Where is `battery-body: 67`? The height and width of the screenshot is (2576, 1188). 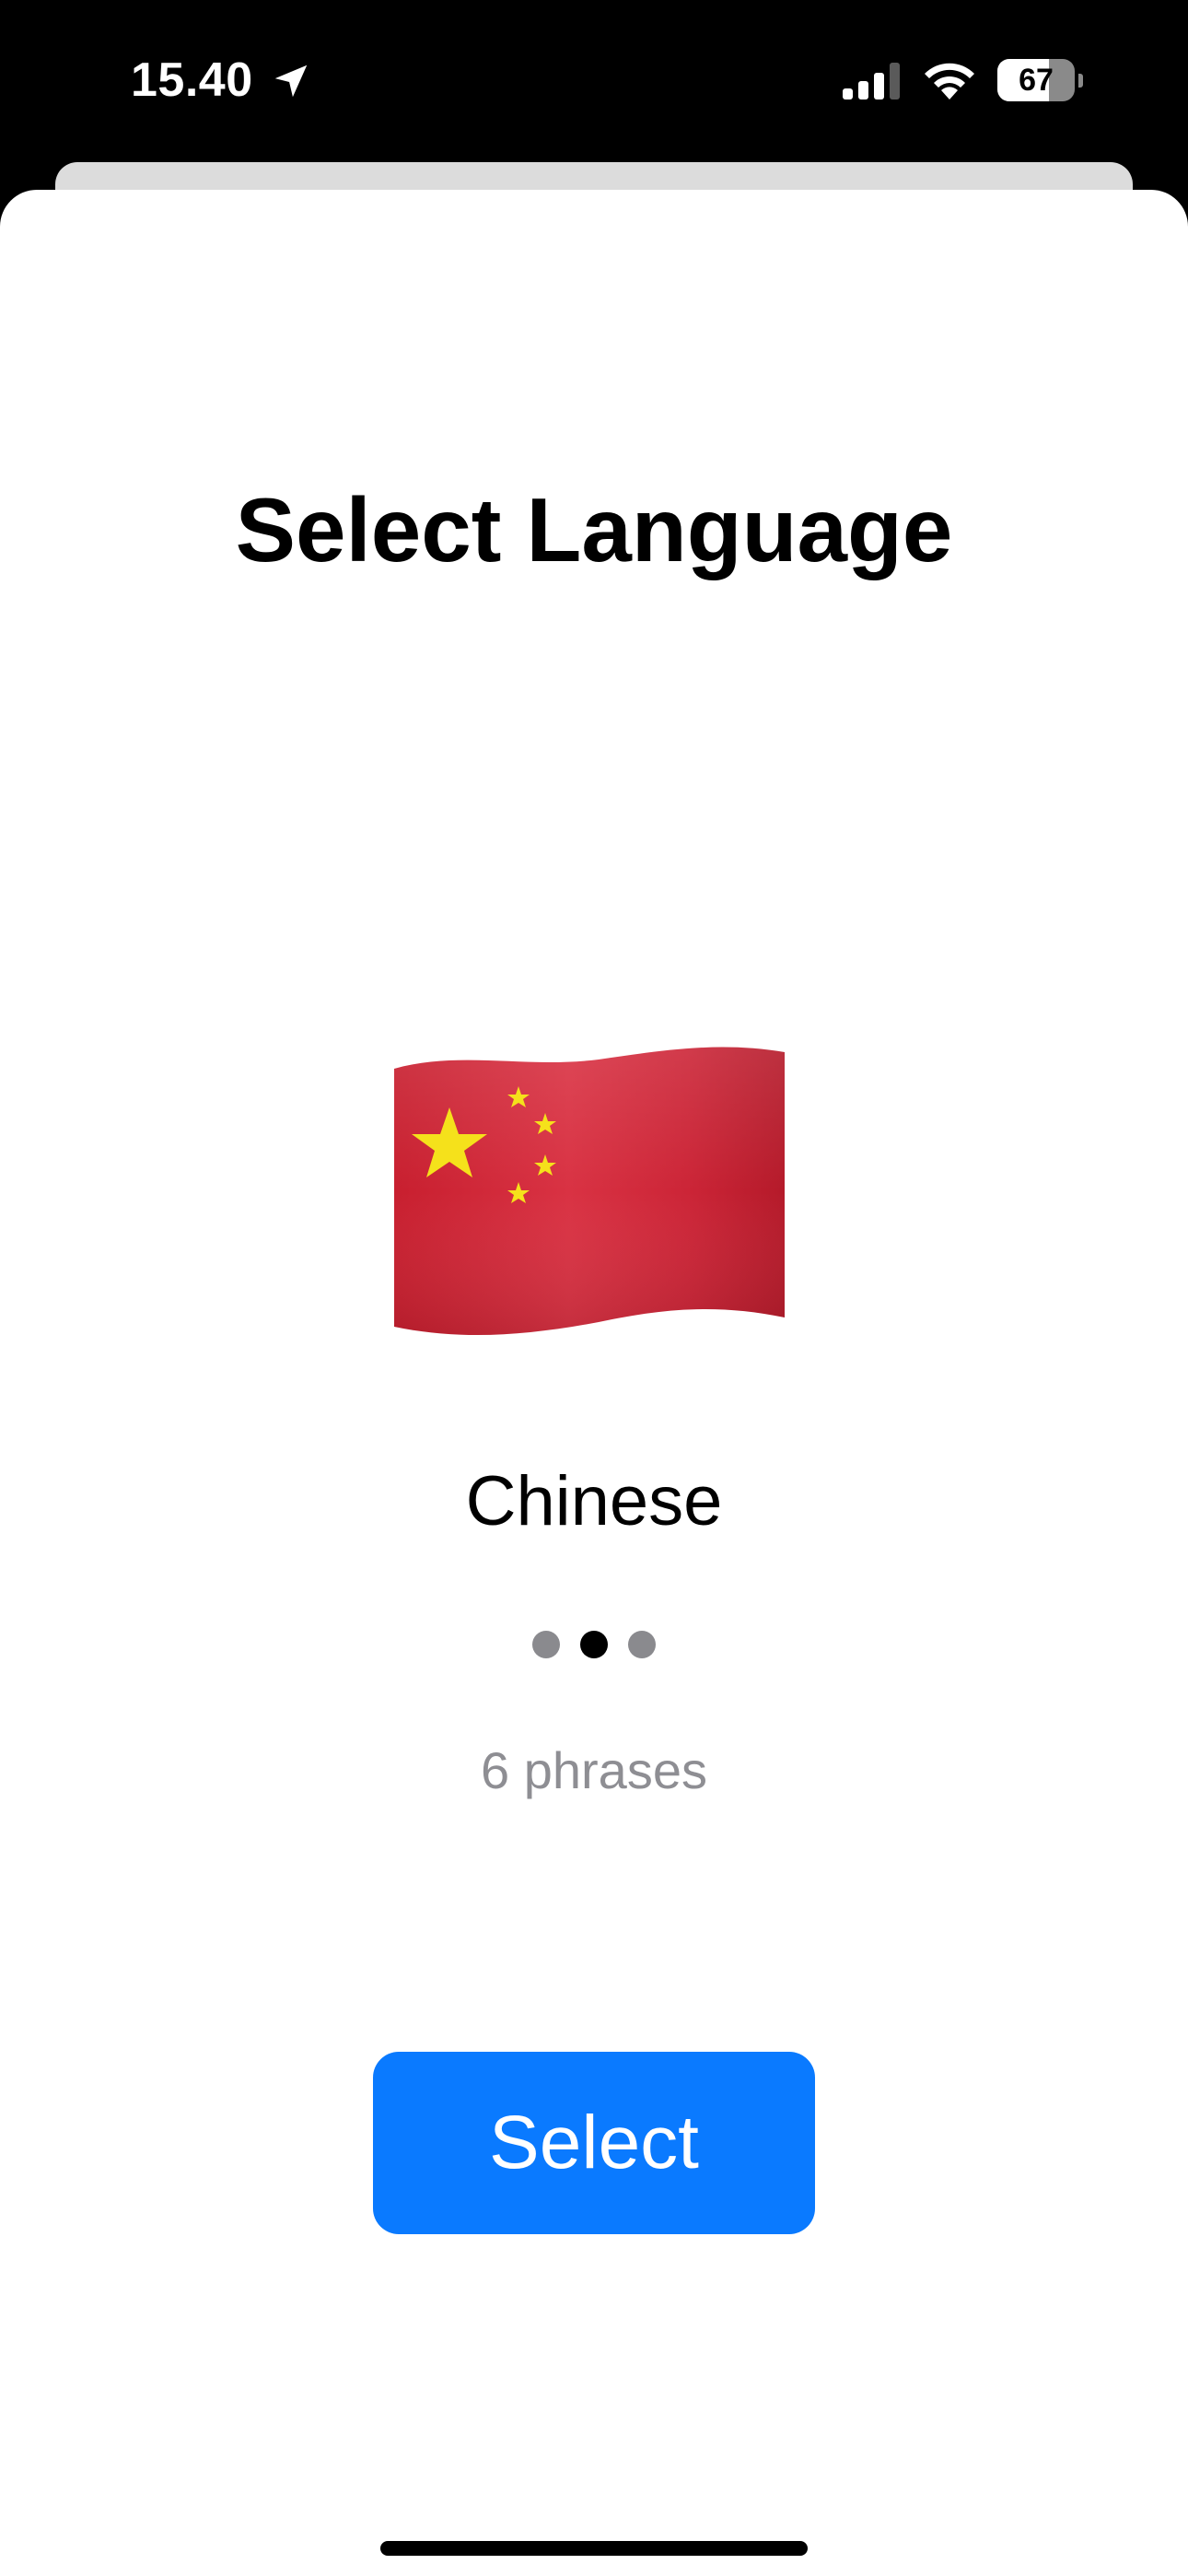 battery-body: 67 is located at coordinates (1036, 80).